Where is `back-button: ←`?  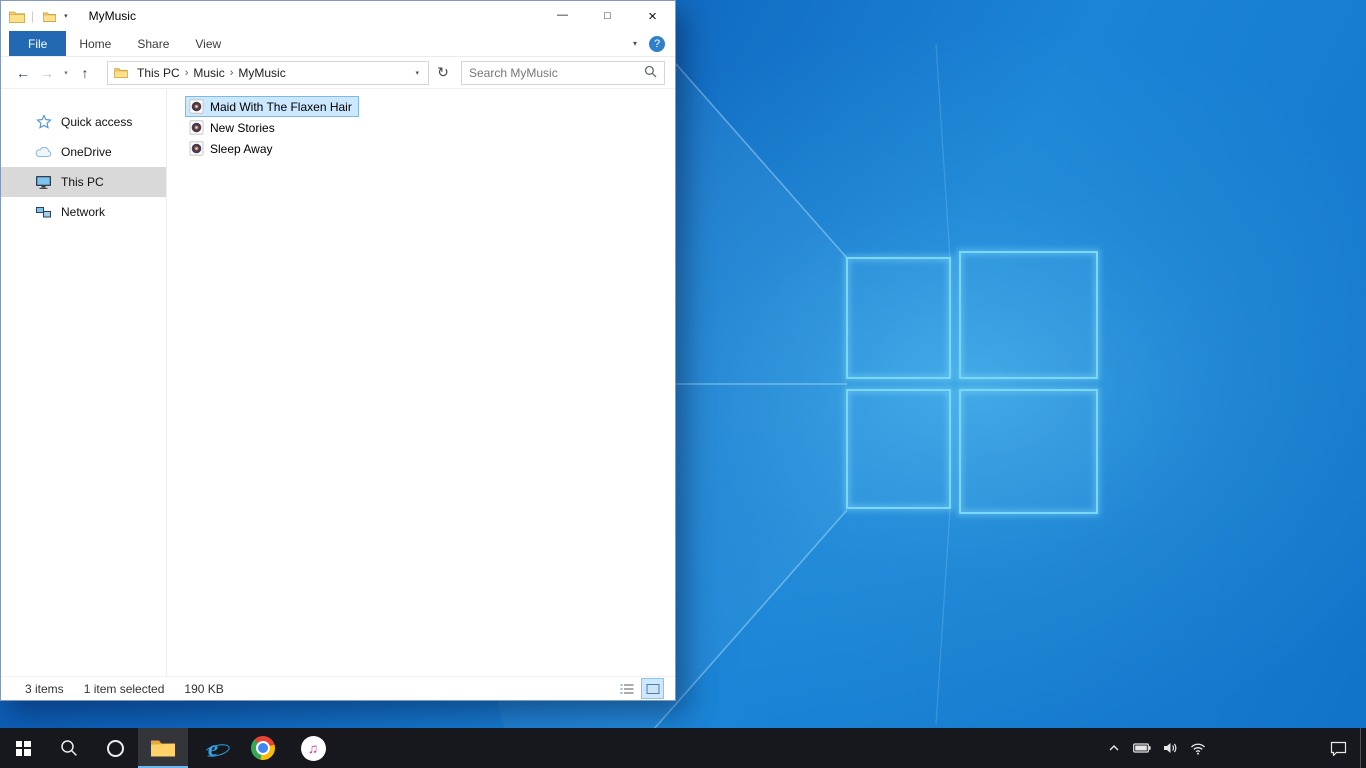 back-button: ← is located at coordinates (23, 73).